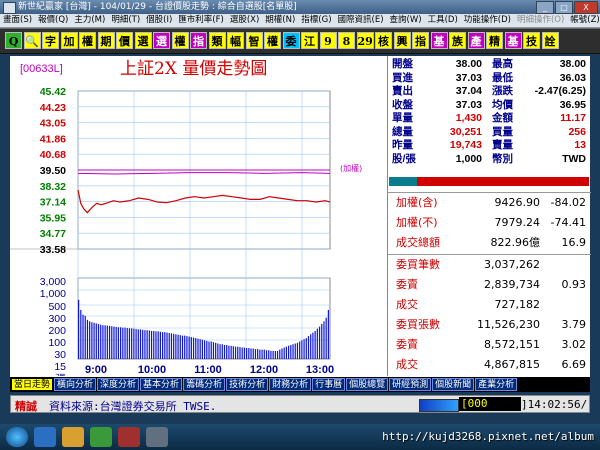 Image resolution: width=600 pixels, height=450 pixels. I want to click on volume-tick-label: 300, so click(57, 319).